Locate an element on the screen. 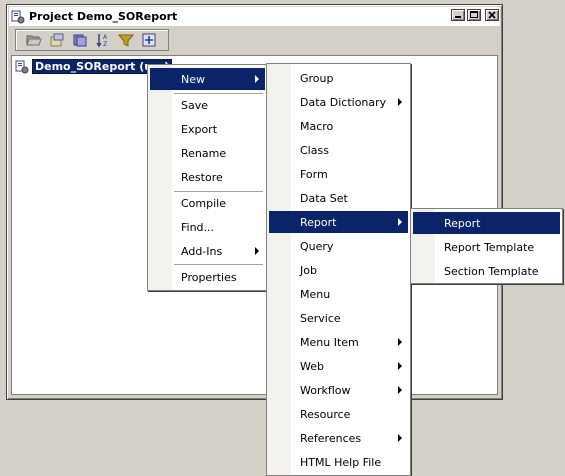  menu-item-label: Query is located at coordinates (317, 246).